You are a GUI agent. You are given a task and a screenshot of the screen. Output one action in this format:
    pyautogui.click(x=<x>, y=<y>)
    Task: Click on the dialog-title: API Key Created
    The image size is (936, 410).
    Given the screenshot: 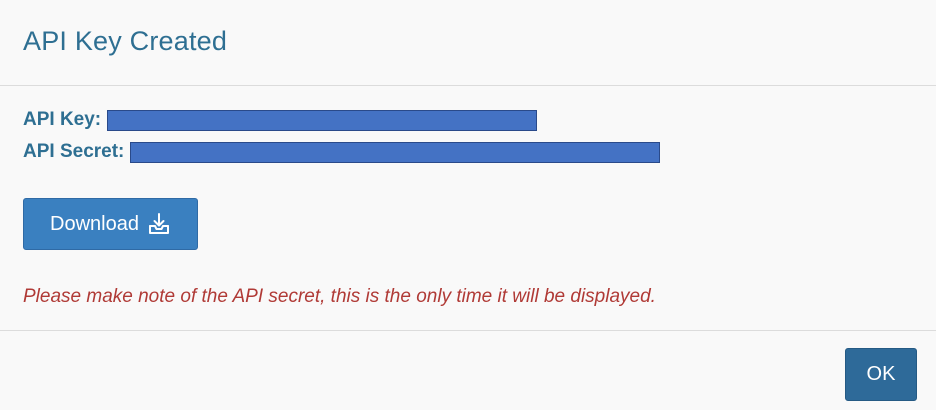 What is the action you would take?
    pyautogui.click(x=125, y=41)
    